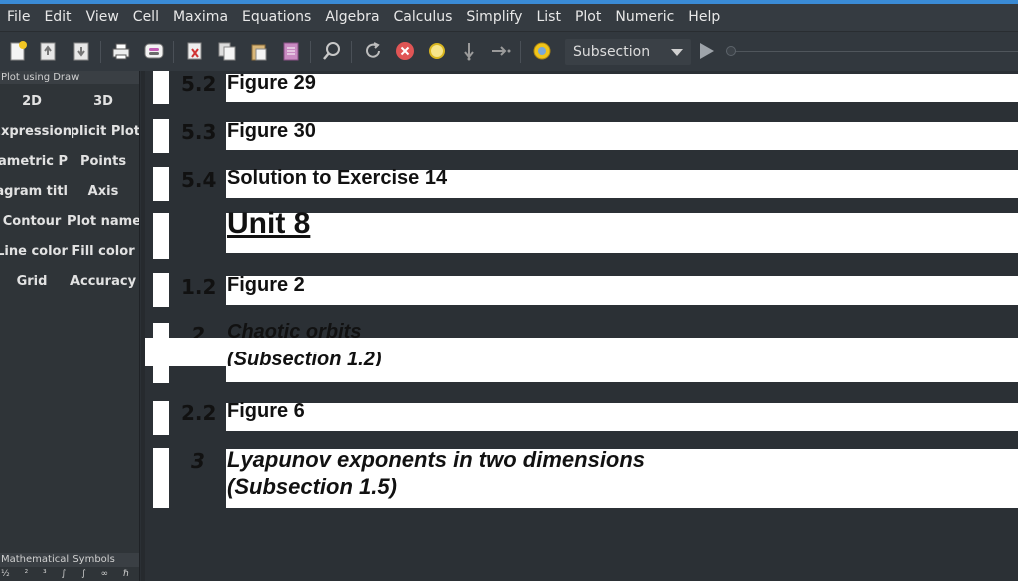 Image resolution: width=1018 pixels, height=581 pixels. I want to click on new-document-icon, so click(18, 51).